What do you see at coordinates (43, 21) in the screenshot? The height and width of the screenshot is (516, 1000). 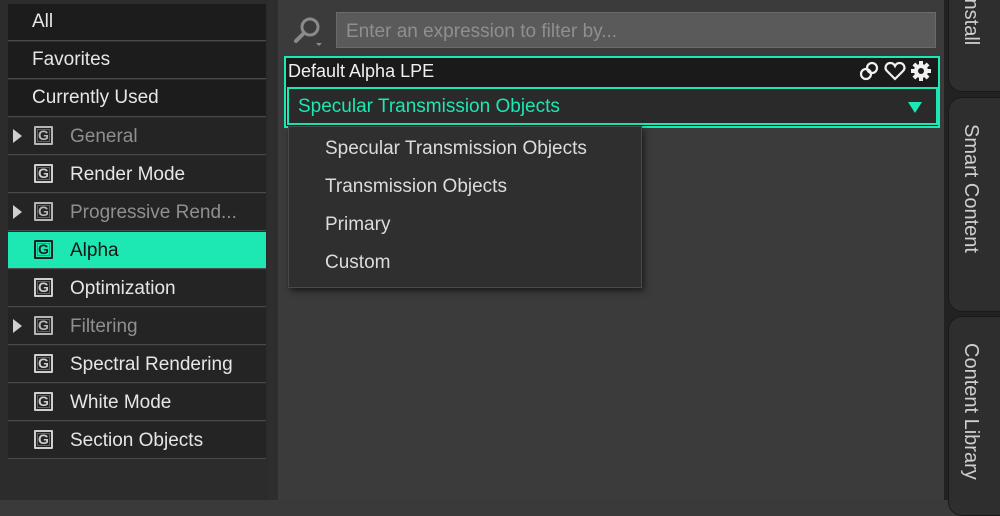 I see `sidebar-item-label: All` at bounding box center [43, 21].